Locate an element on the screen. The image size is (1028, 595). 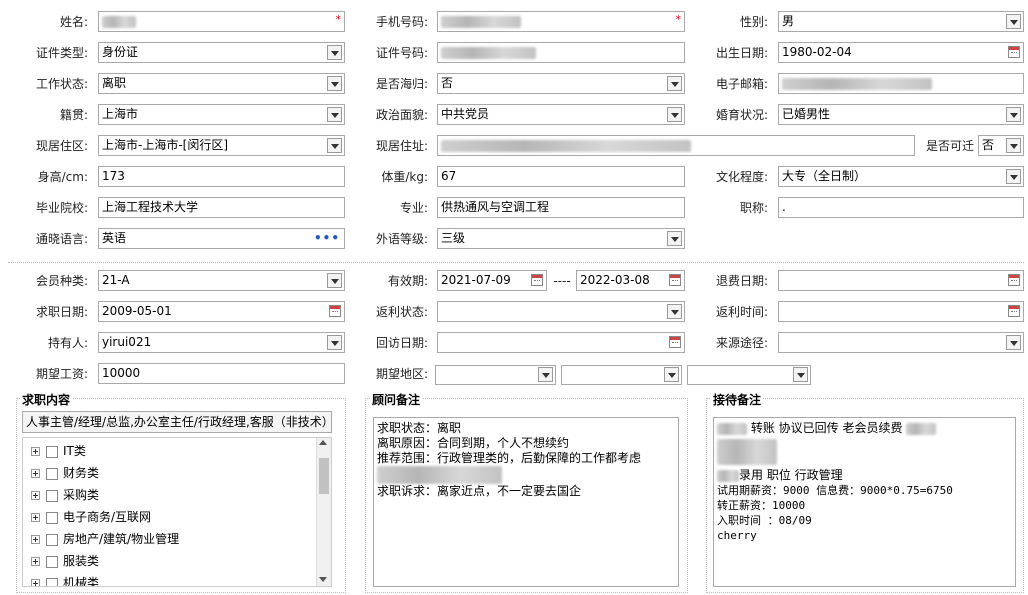
political-value: 中共党员 is located at coordinates (465, 114).